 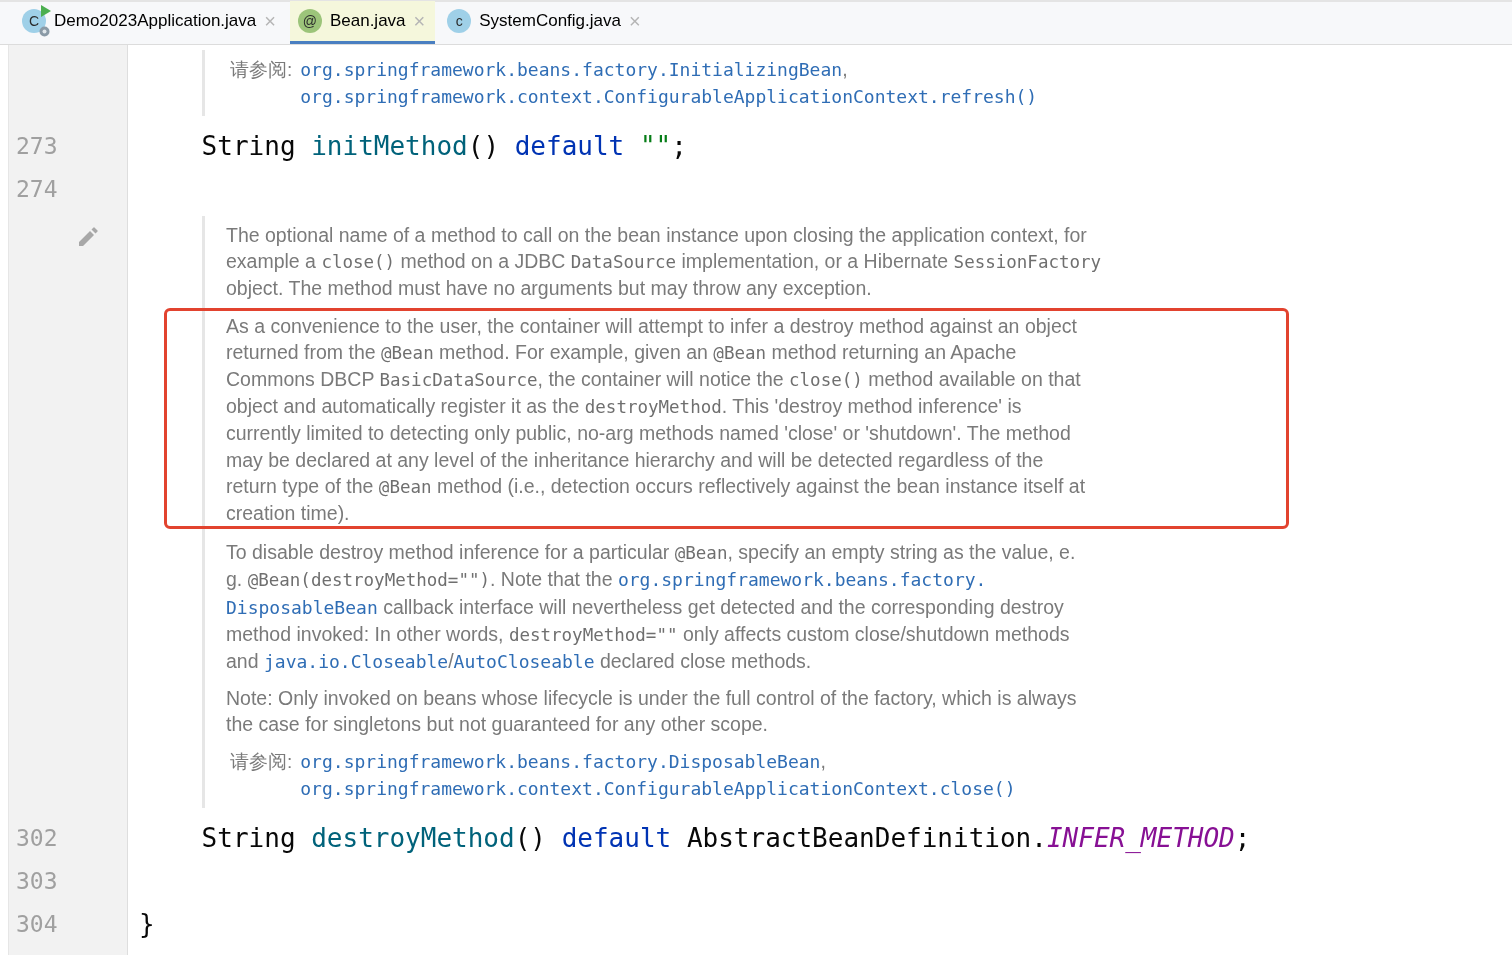 What do you see at coordinates (652, 712) in the screenshot?
I see `doc-paragraph: Note: Only invoked on beans whose lifecycle is under the full control of the factory, which is always the case for singletons but not guaranteed for any other scope.` at bounding box center [652, 712].